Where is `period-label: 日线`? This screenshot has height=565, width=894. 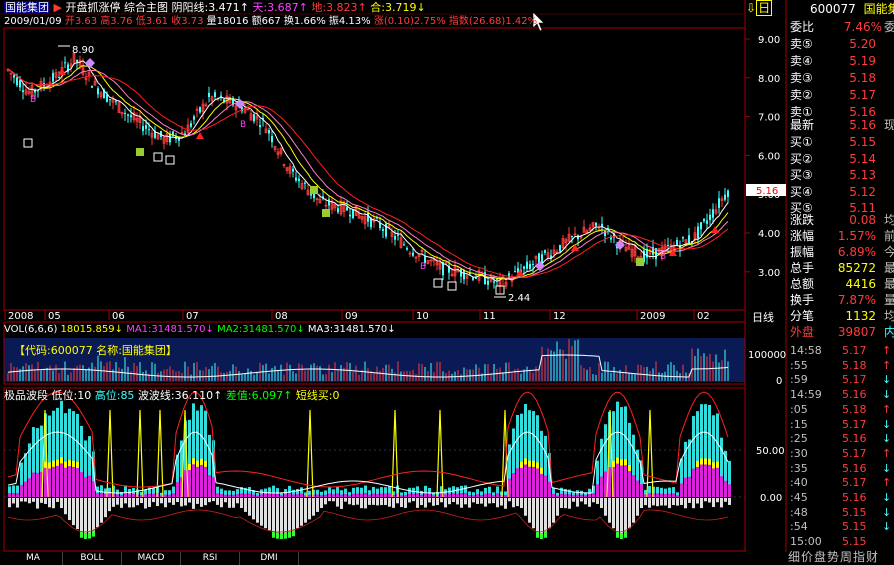
period-label: 日线 is located at coordinates (763, 317).